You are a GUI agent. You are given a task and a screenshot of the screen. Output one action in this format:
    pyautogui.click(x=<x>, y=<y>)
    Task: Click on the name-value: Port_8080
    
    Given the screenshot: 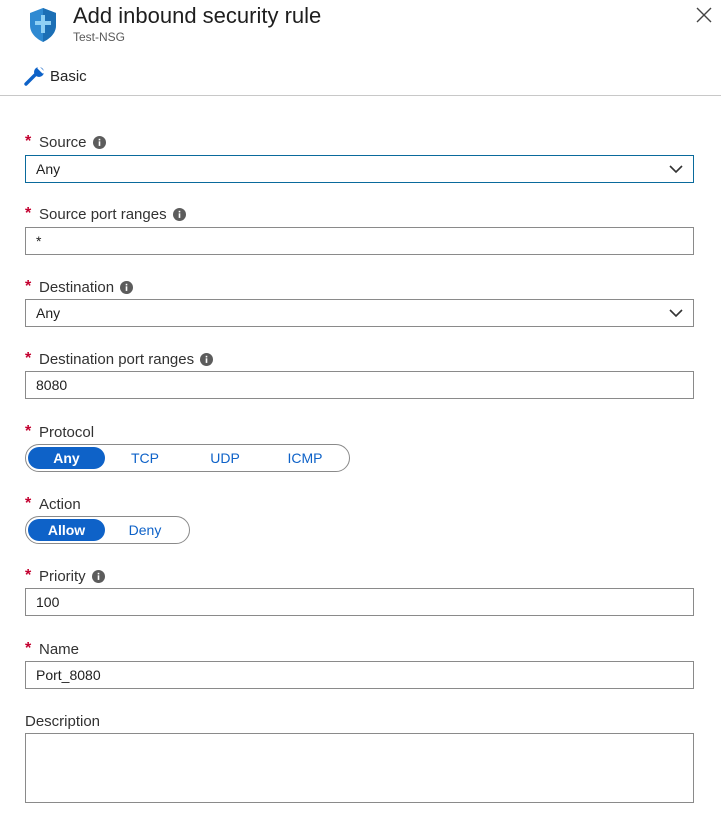 What is the action you would take?
    pyautogui.click(x=68, y=675)
    